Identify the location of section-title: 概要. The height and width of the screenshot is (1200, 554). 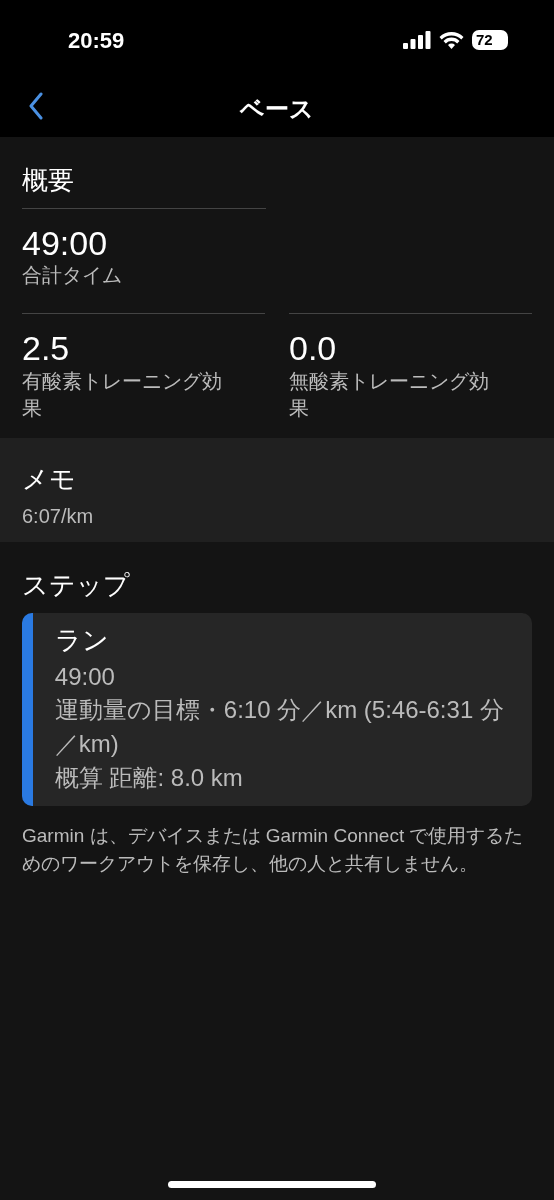
(48, 180).